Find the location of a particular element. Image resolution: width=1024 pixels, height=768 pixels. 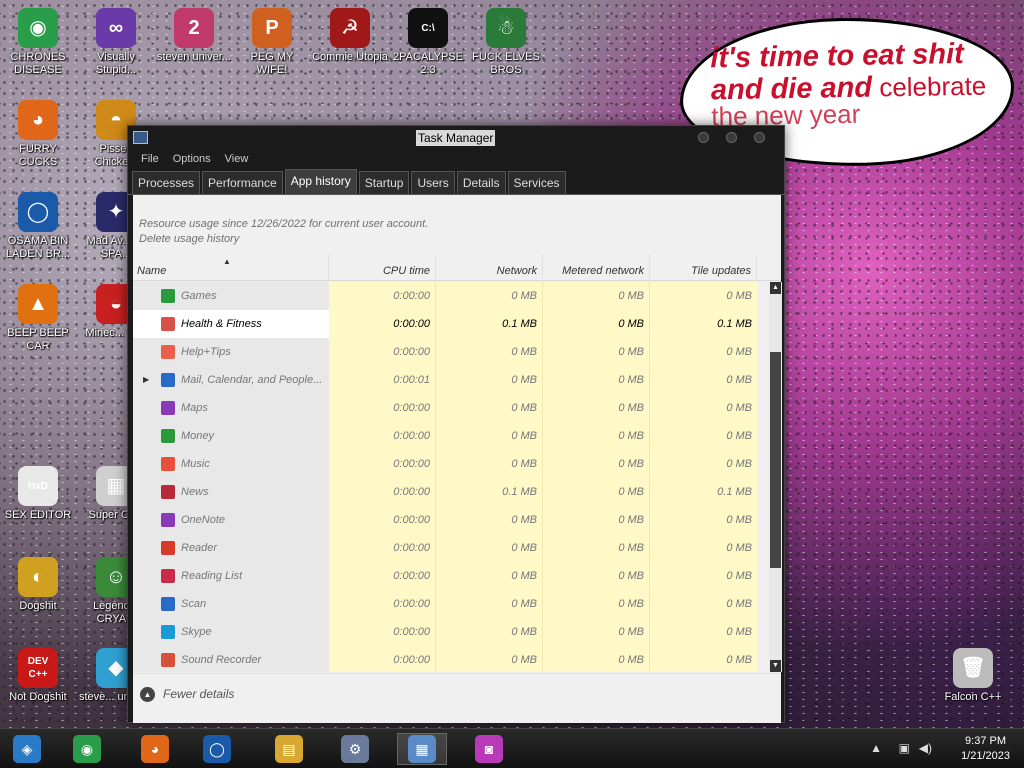

taskbar-button: ▦ is located at coordinates (422, 749).